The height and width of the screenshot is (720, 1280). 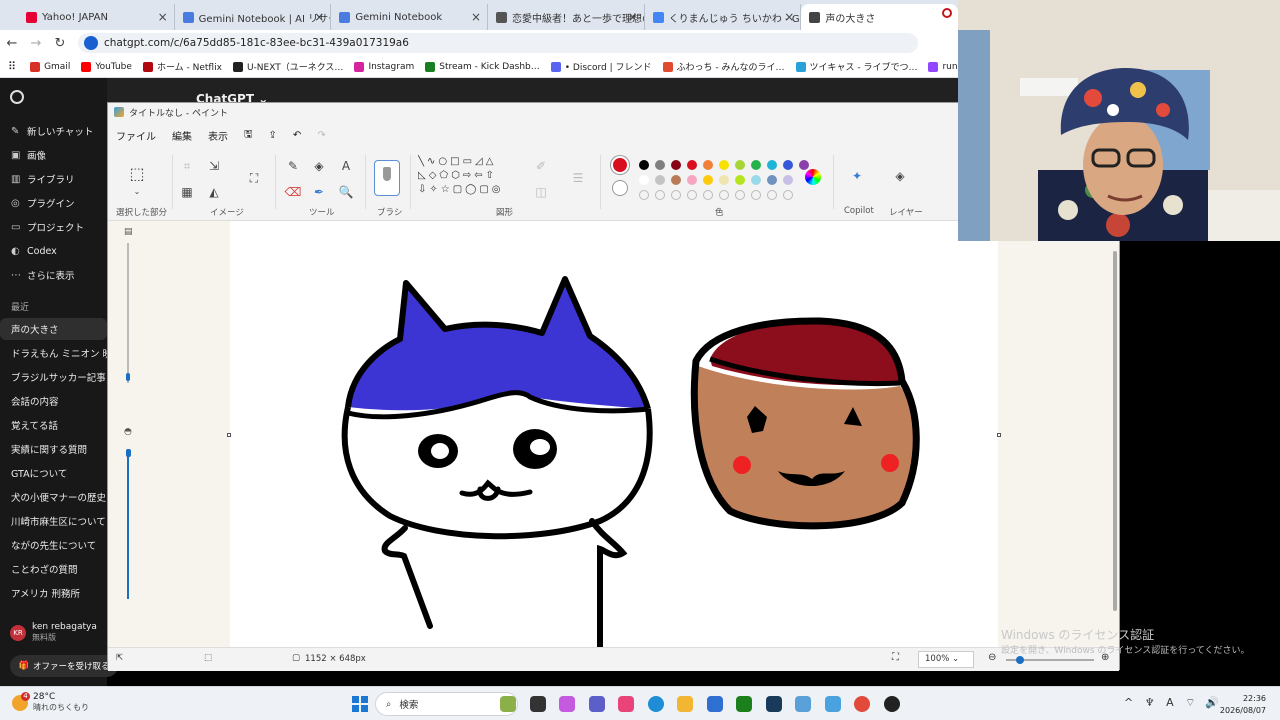 I want to click on vertical-scrollbar, so click(x=1115, y=431).